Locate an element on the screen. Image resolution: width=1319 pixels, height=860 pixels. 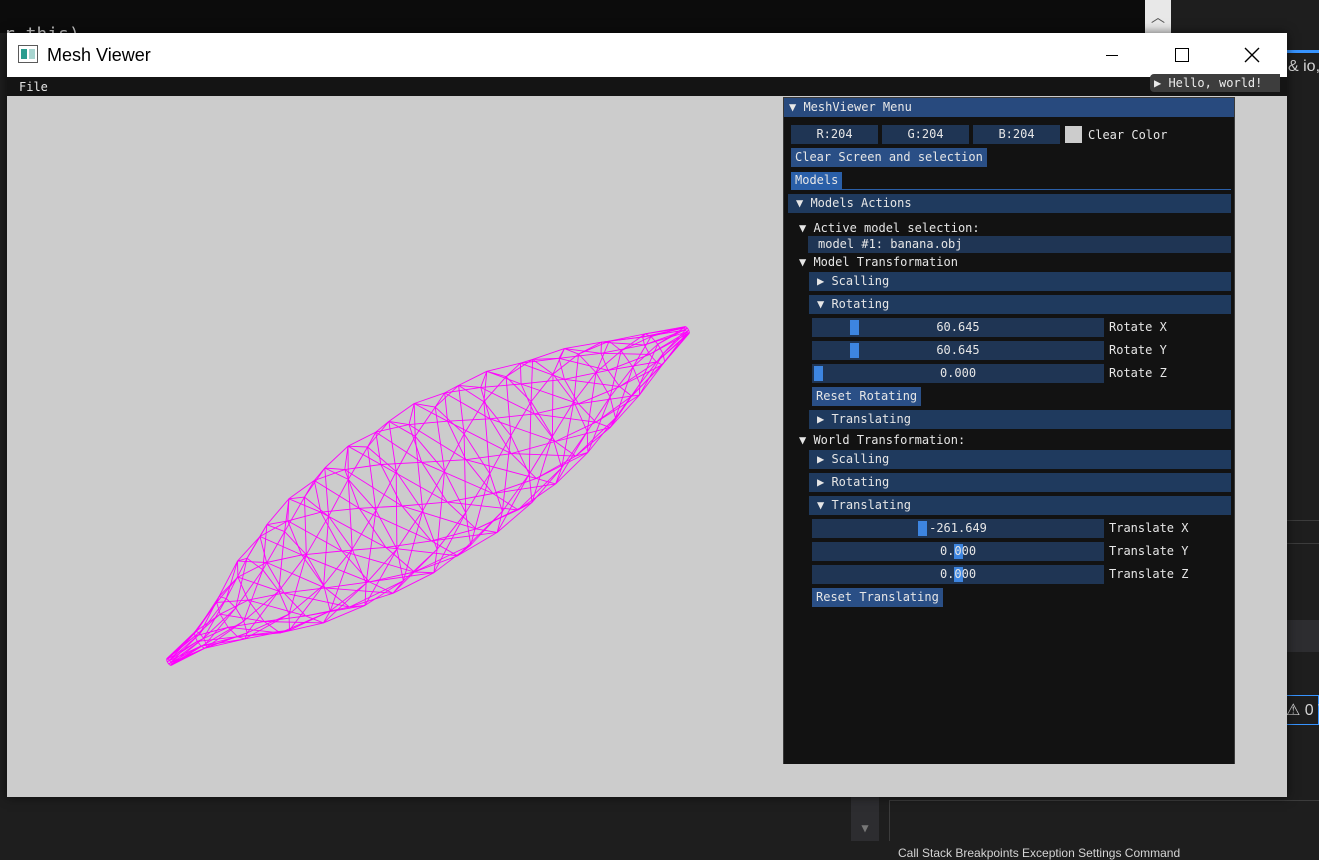
model-transformation-node: ▼ Model Transformation is located at coordinates (878, 262).